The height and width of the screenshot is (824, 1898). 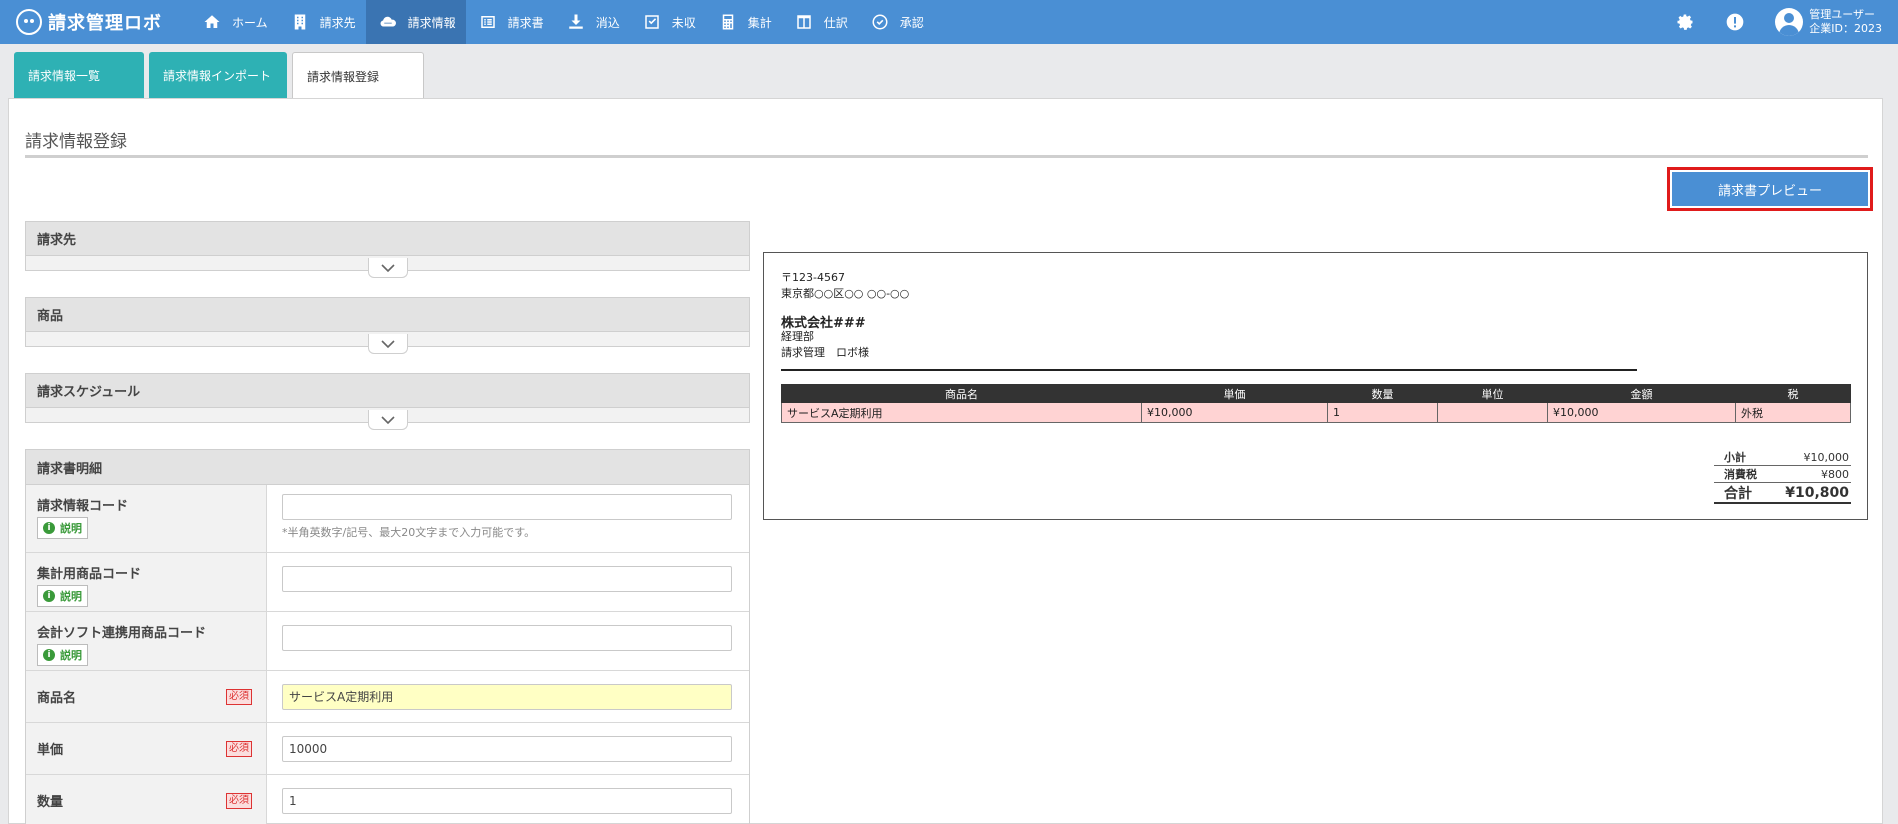 I want to click on product-name-label: 商品名, so click(x=57, y=698).